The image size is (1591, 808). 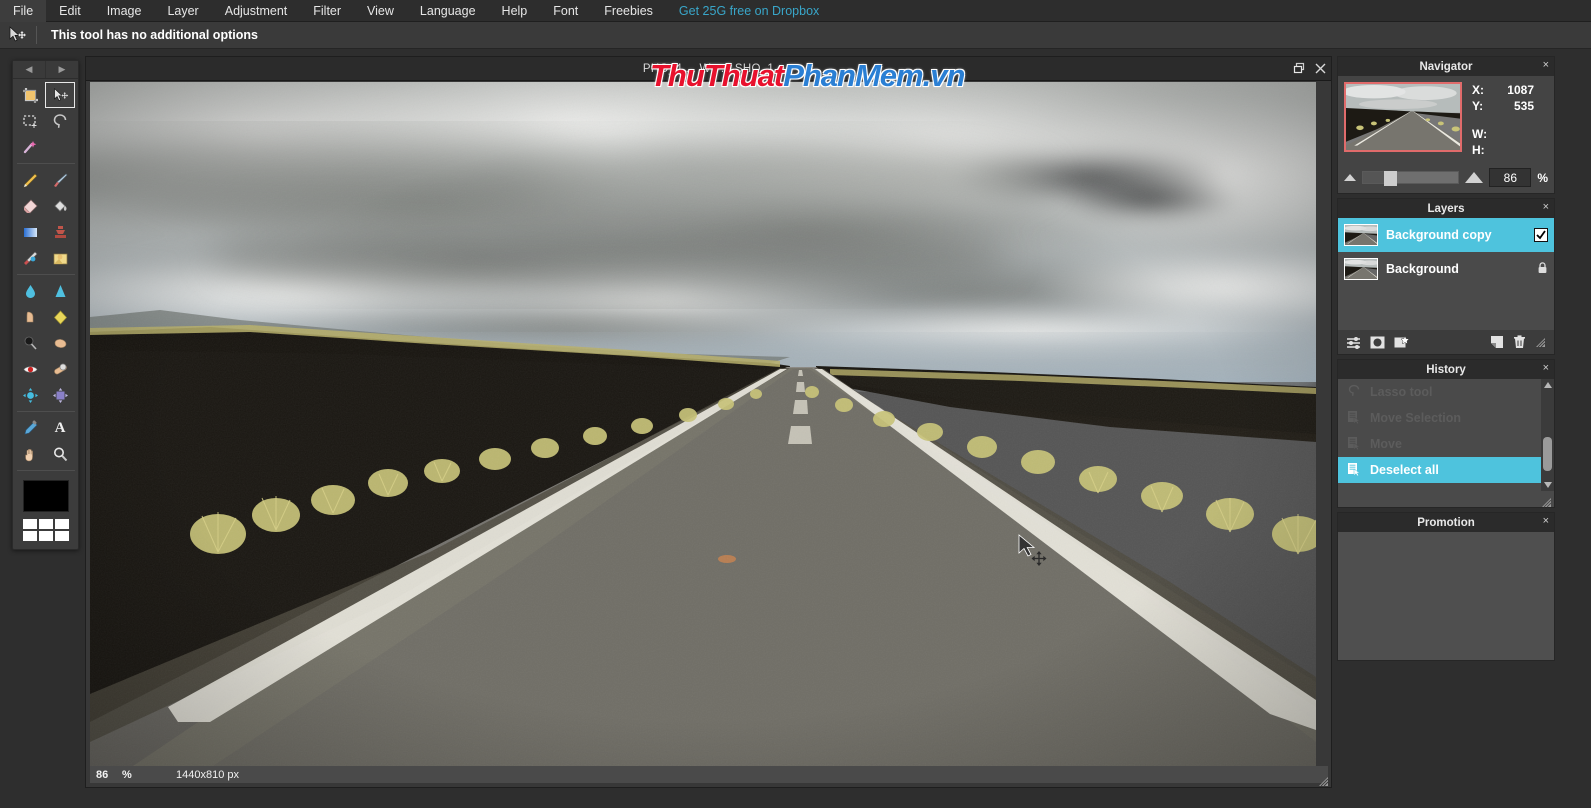 I want to click on layer-styles-button, so click(x=1401, y=342).